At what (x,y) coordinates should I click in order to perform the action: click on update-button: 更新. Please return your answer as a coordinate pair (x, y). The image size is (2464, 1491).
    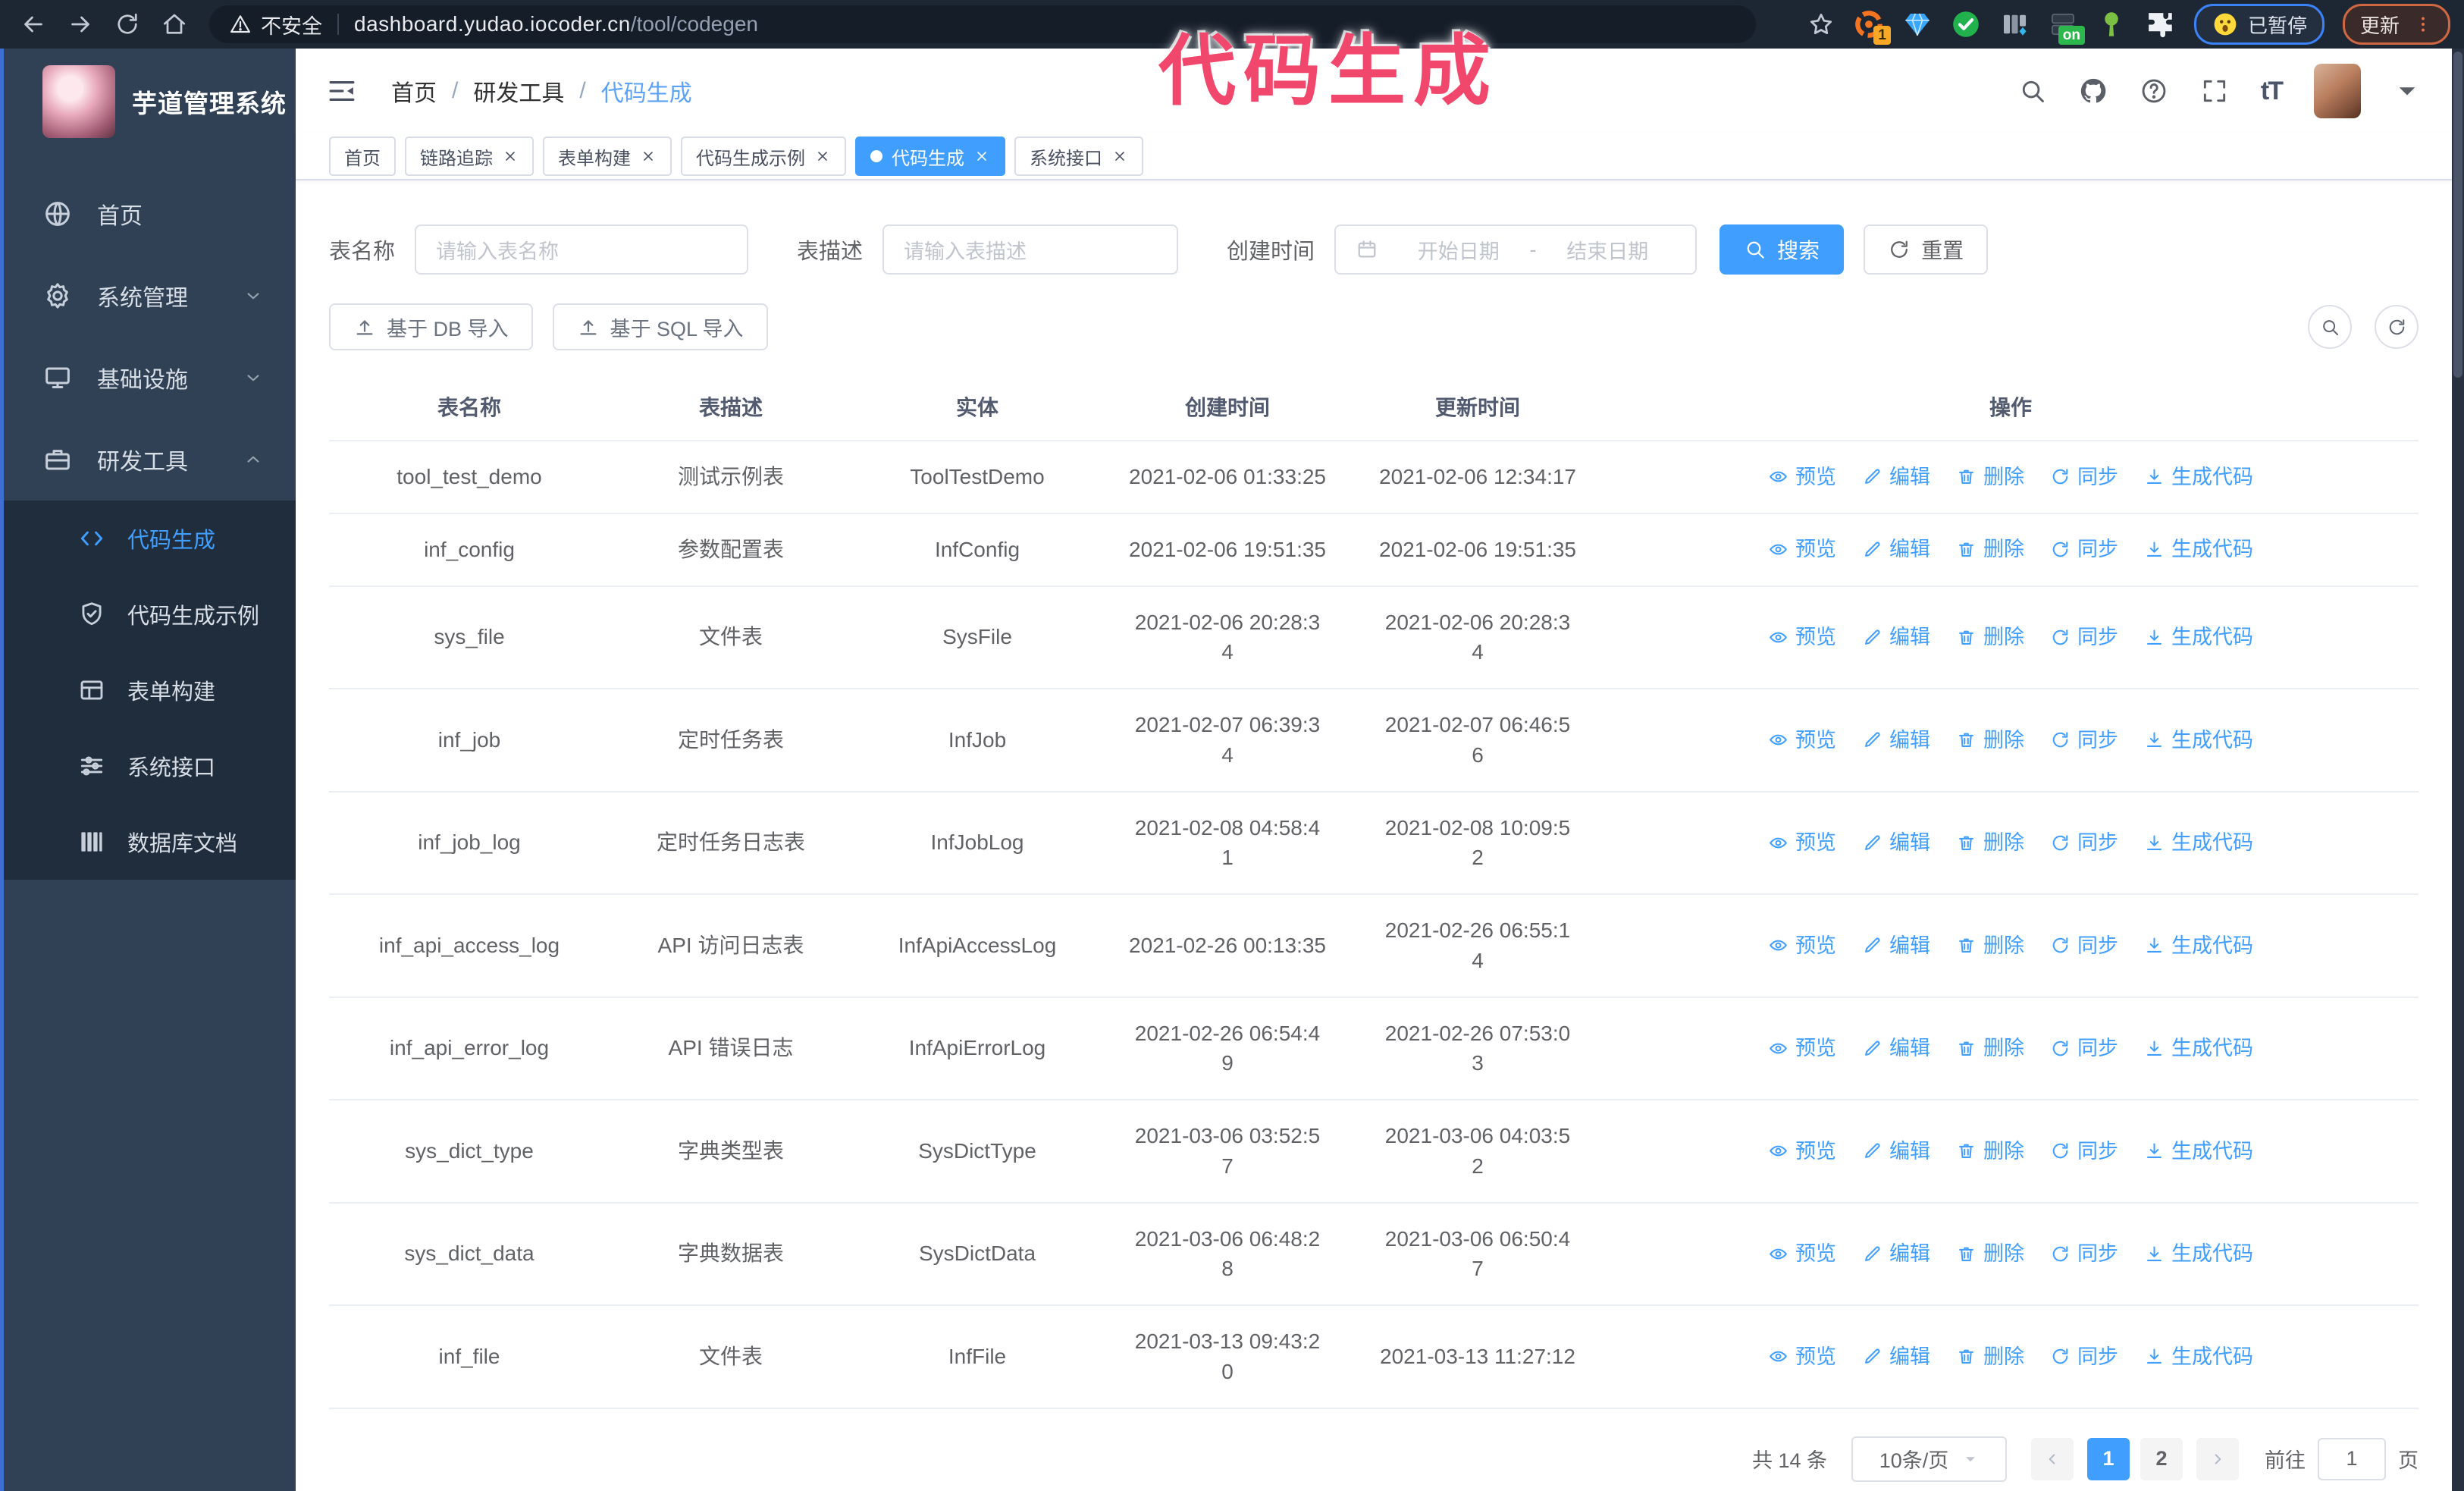
    Looking at the image, I should click on (2396, 24).